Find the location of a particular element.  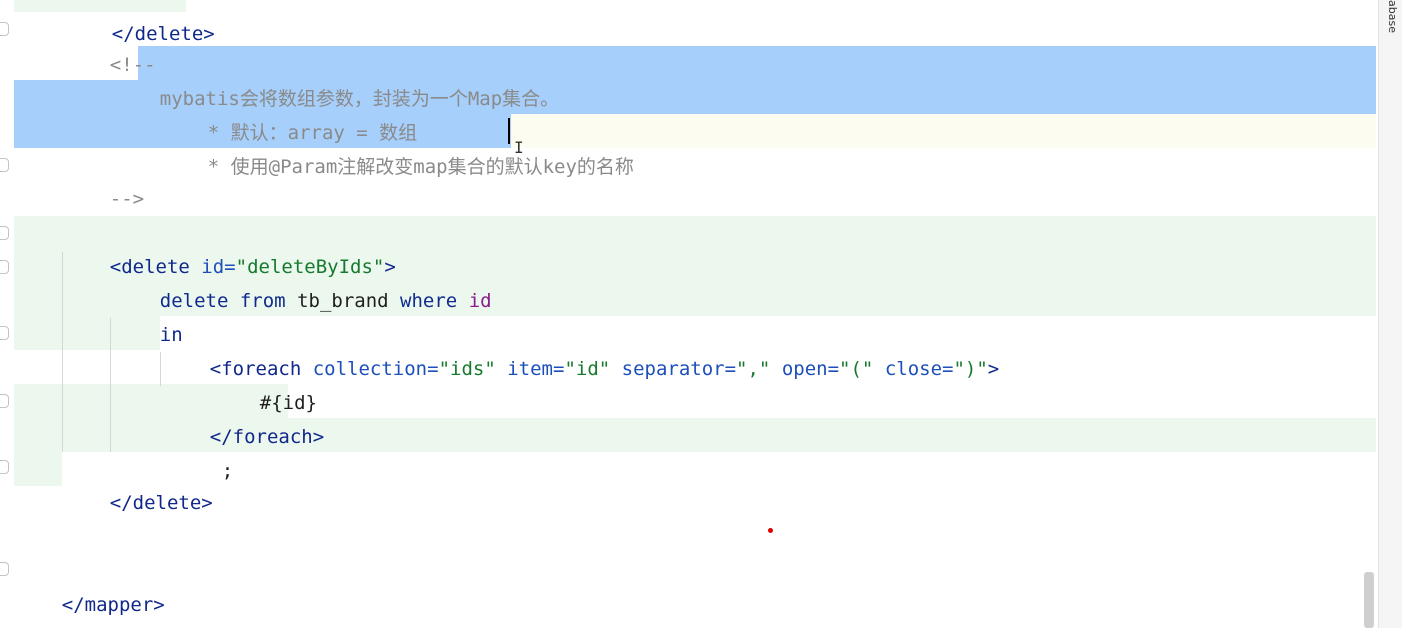

sql-table: tb_brand is located at coordinates (343, 301).